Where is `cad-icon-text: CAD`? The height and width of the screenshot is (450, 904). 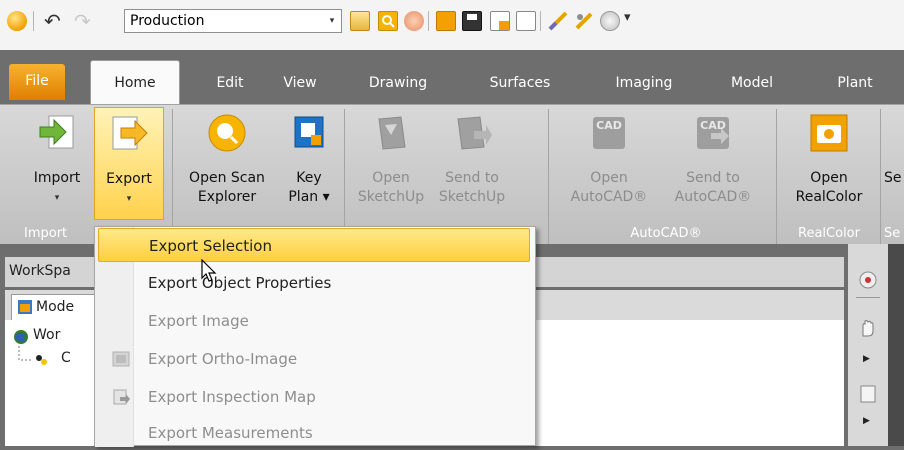 cad-icon-text: CAD is located at coordinates (609, 125).